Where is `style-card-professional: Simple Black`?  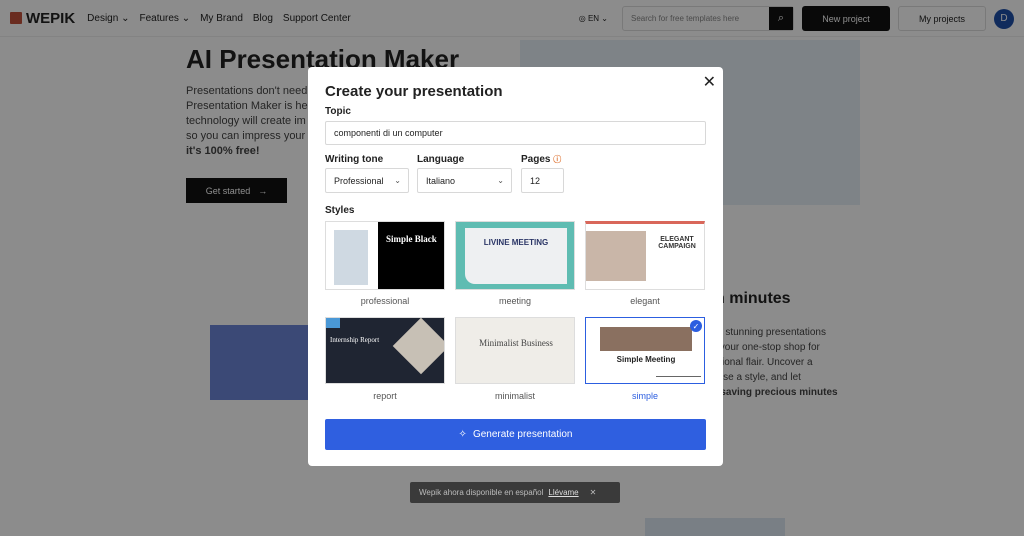
style-card-professional: Simple Black is located at coordinates (385, 255).